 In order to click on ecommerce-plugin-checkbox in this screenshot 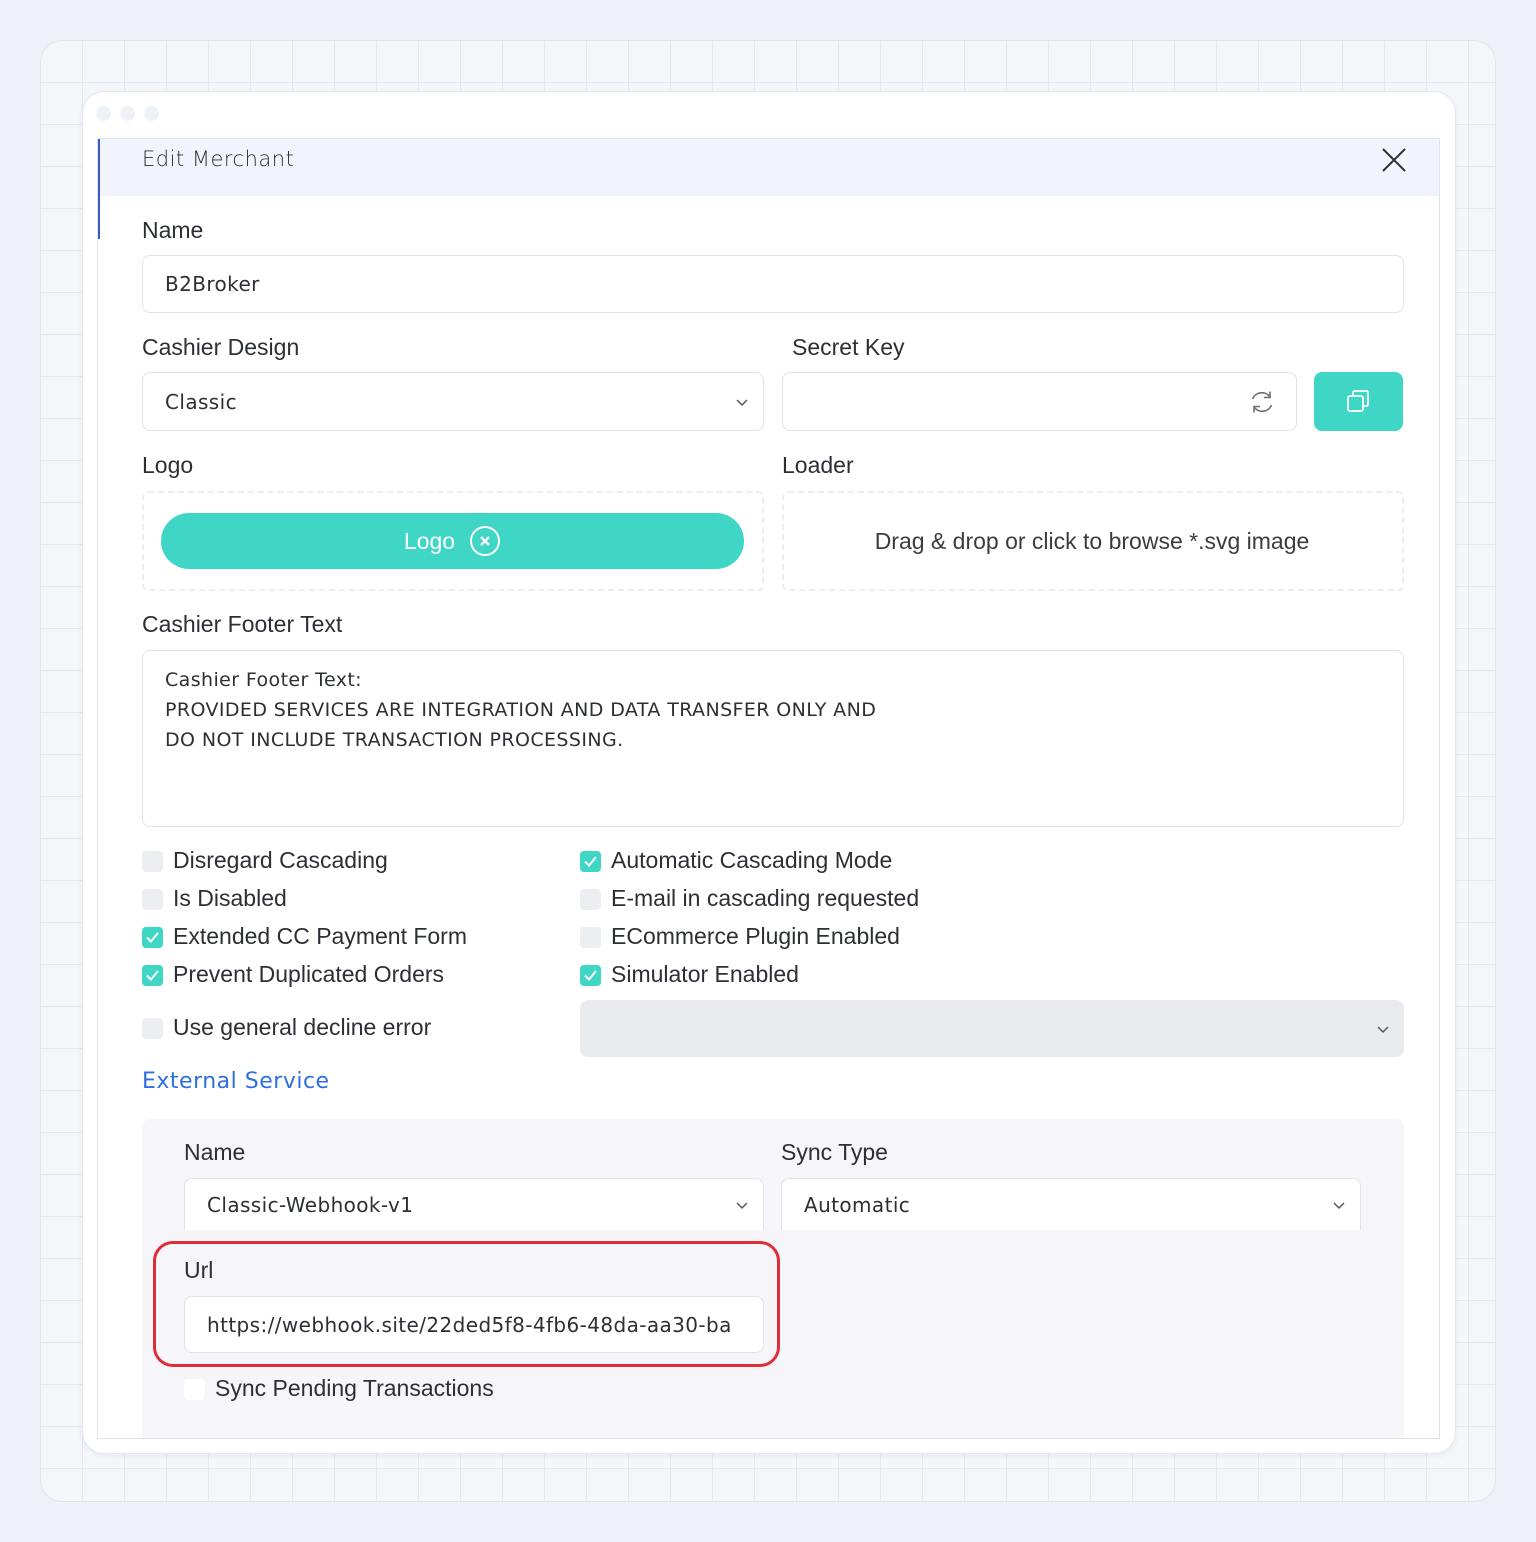, I will do `click(590, 937)`.